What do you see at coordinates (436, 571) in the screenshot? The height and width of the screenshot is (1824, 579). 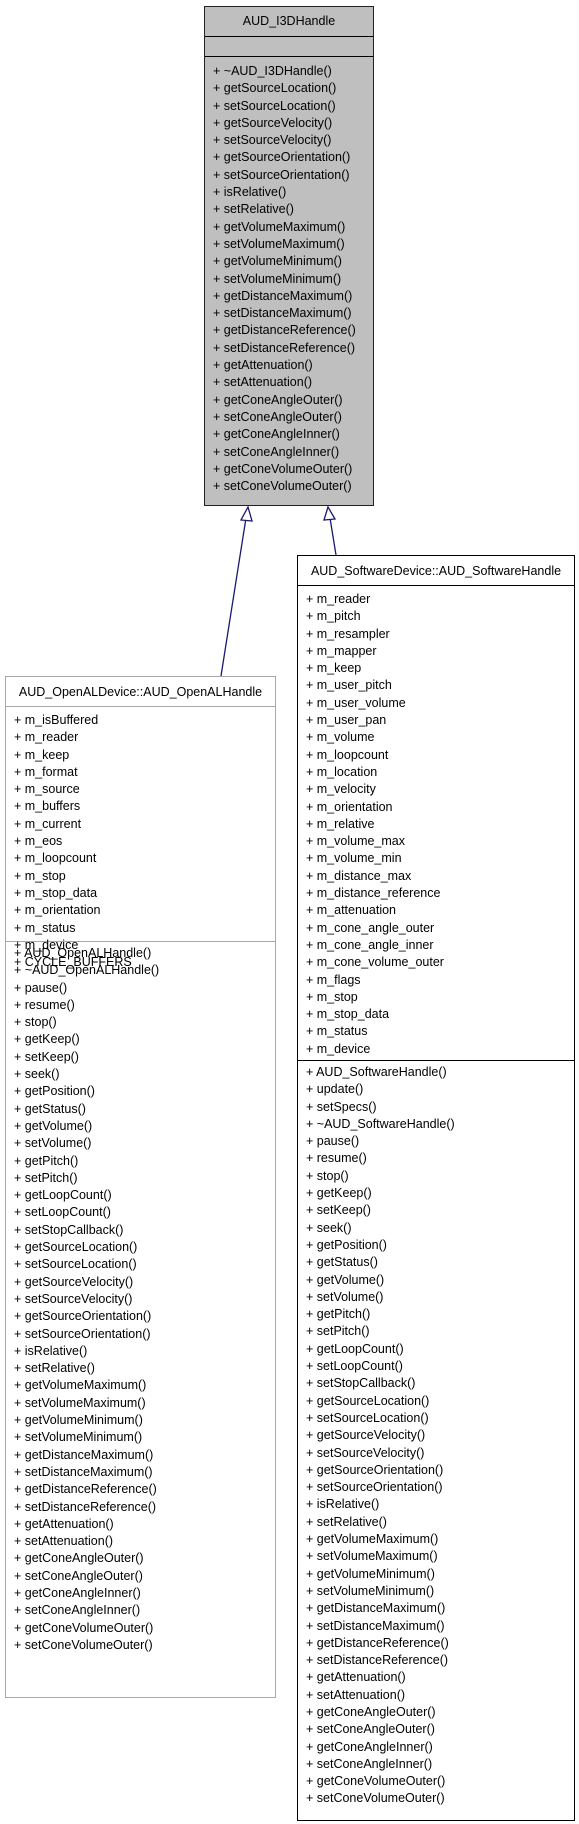 I see `class-title: AUD_SoftwareDevice::AUD_SoftwareHandle` at bounding box center [436, 571].